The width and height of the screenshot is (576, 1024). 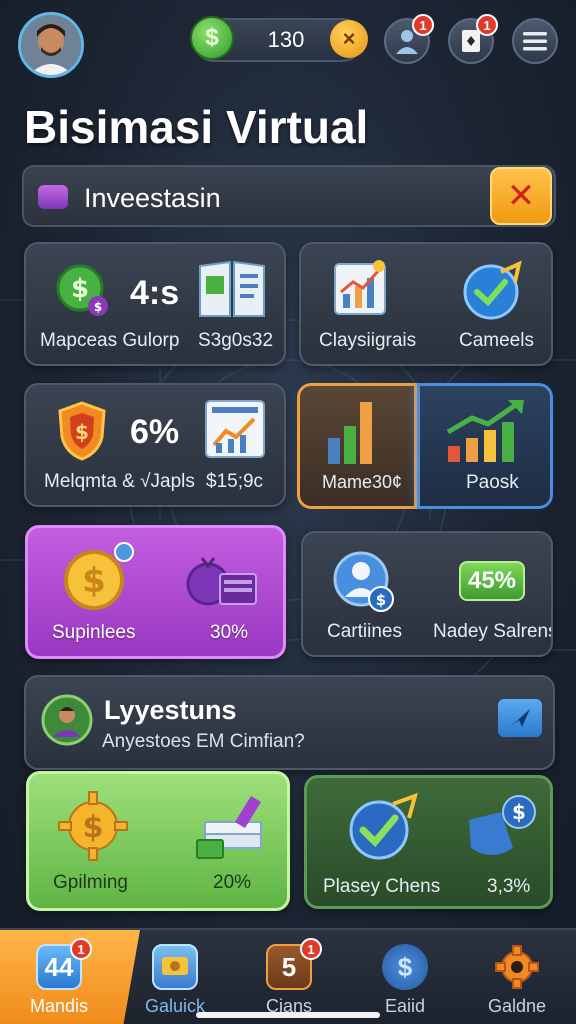 I want to click on bar-chart-icon, so click(x=350, y=433).